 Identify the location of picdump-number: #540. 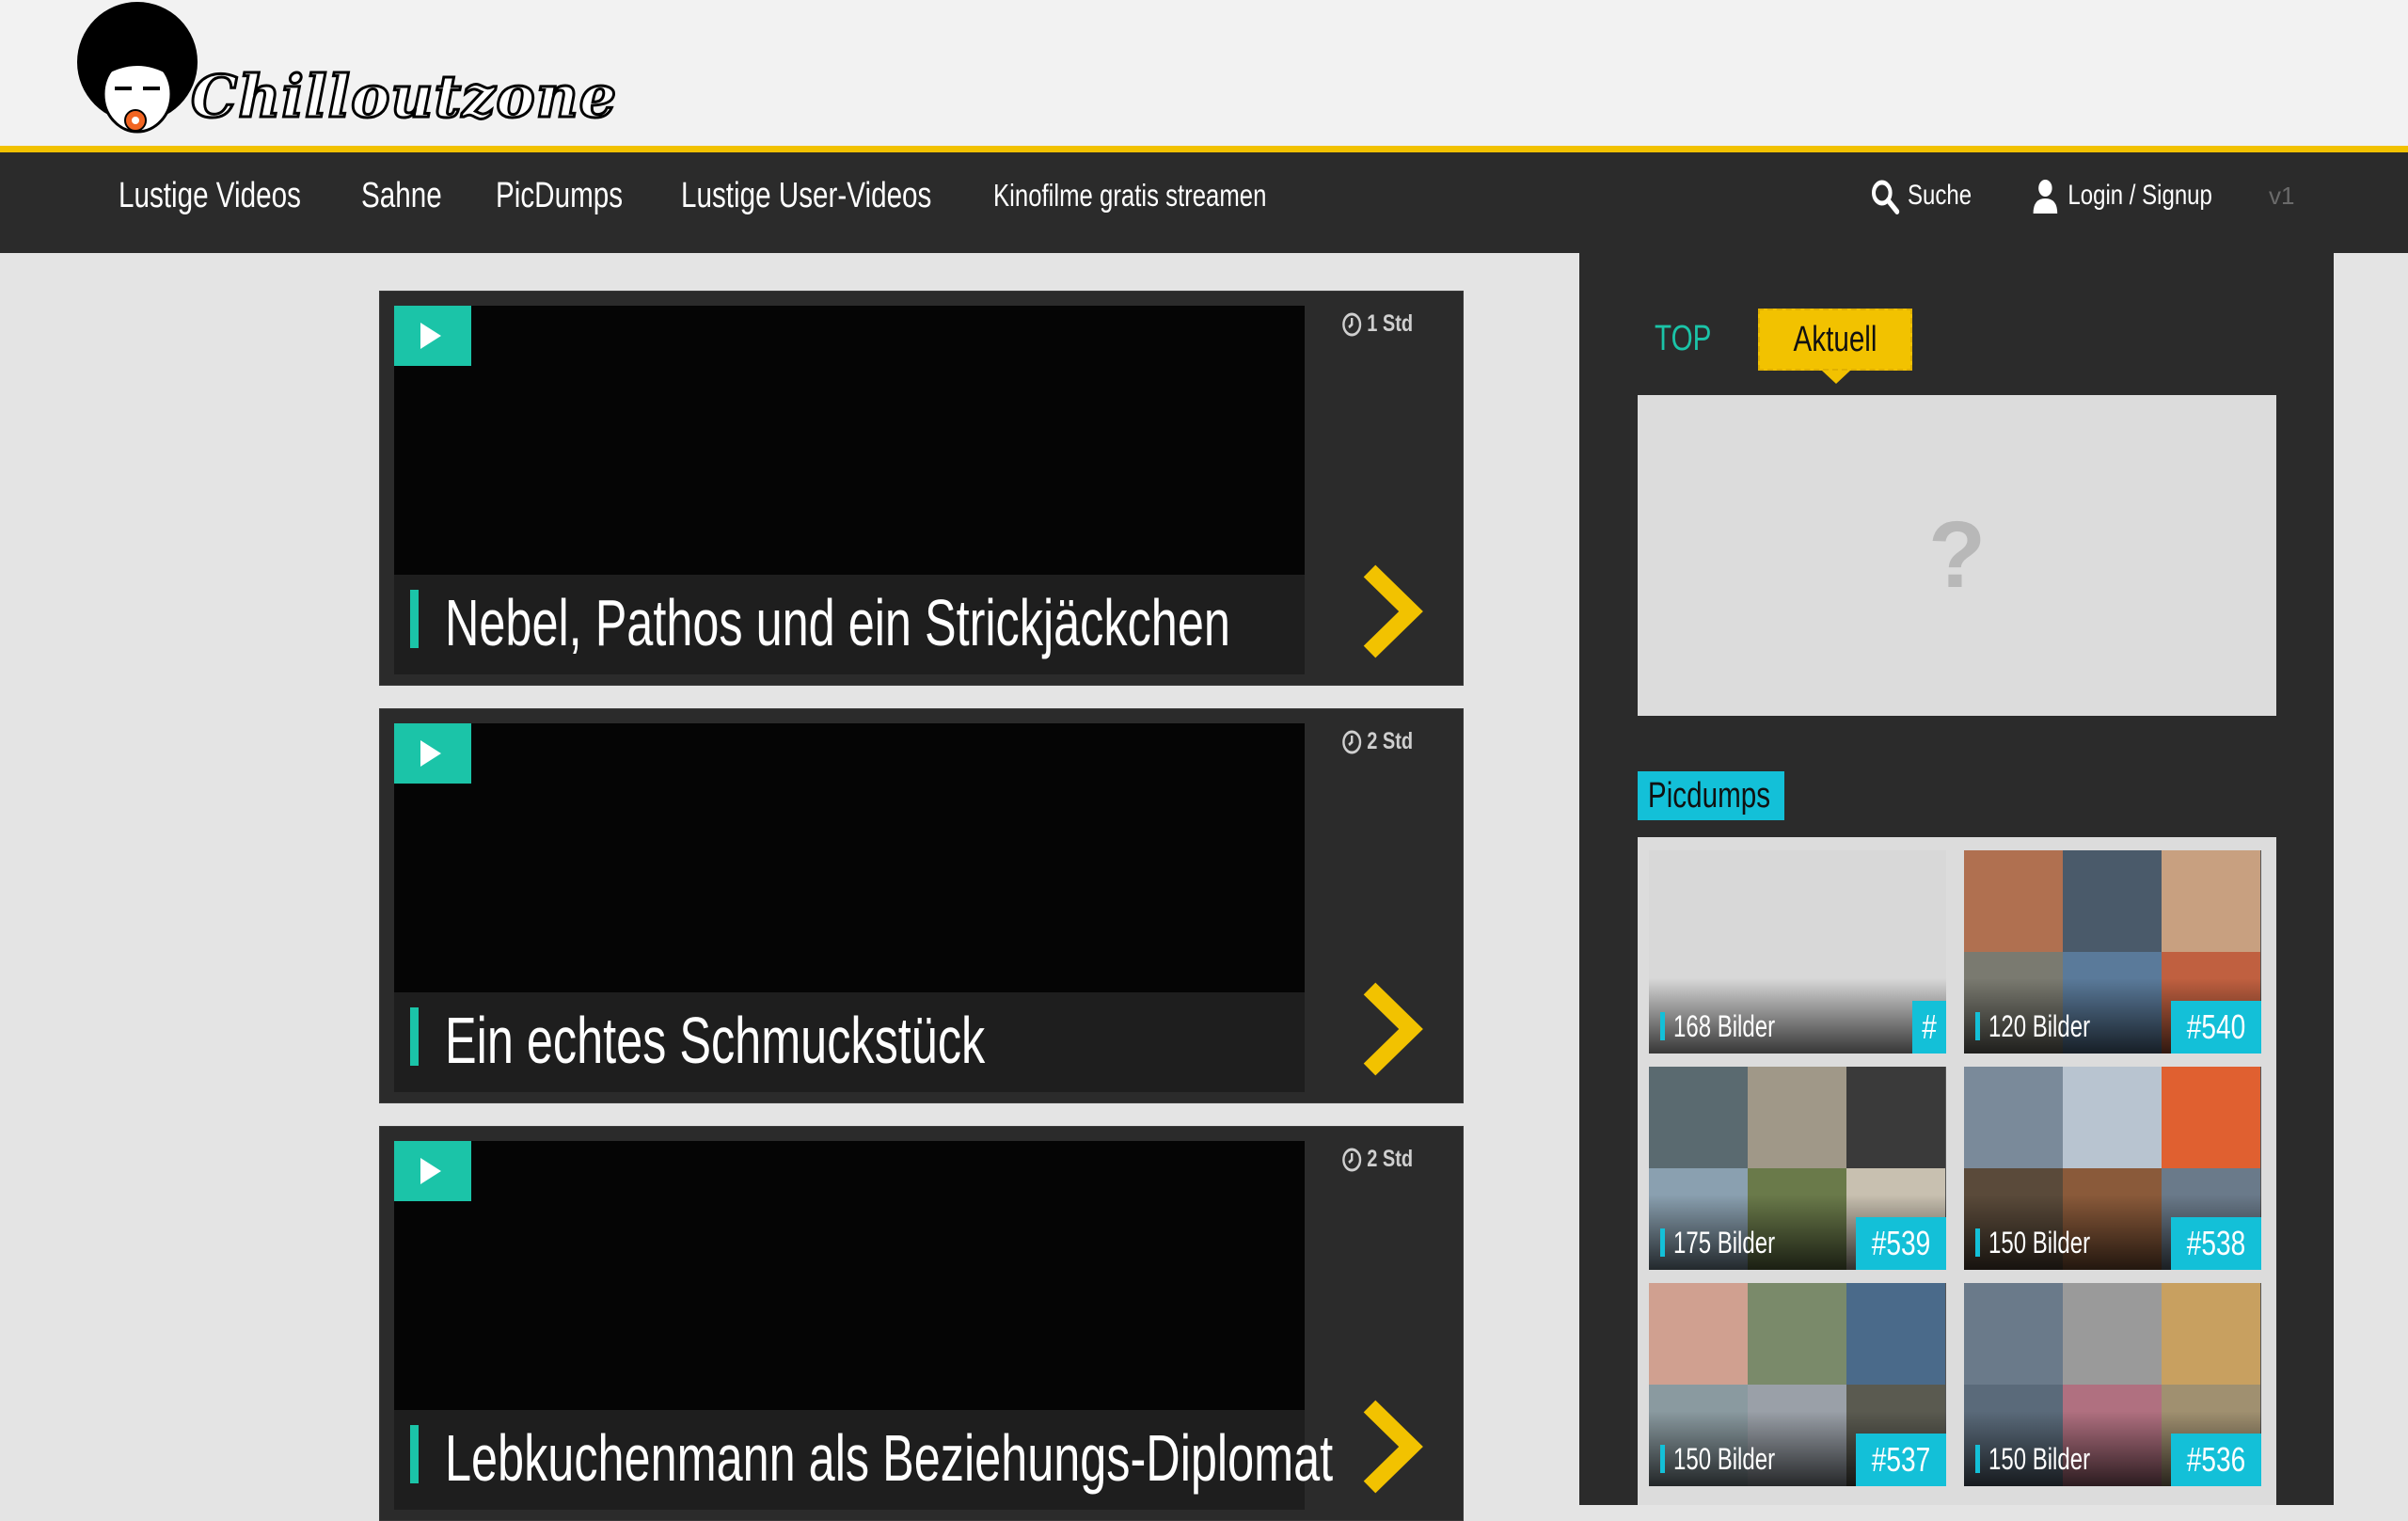
(2216, 1027).